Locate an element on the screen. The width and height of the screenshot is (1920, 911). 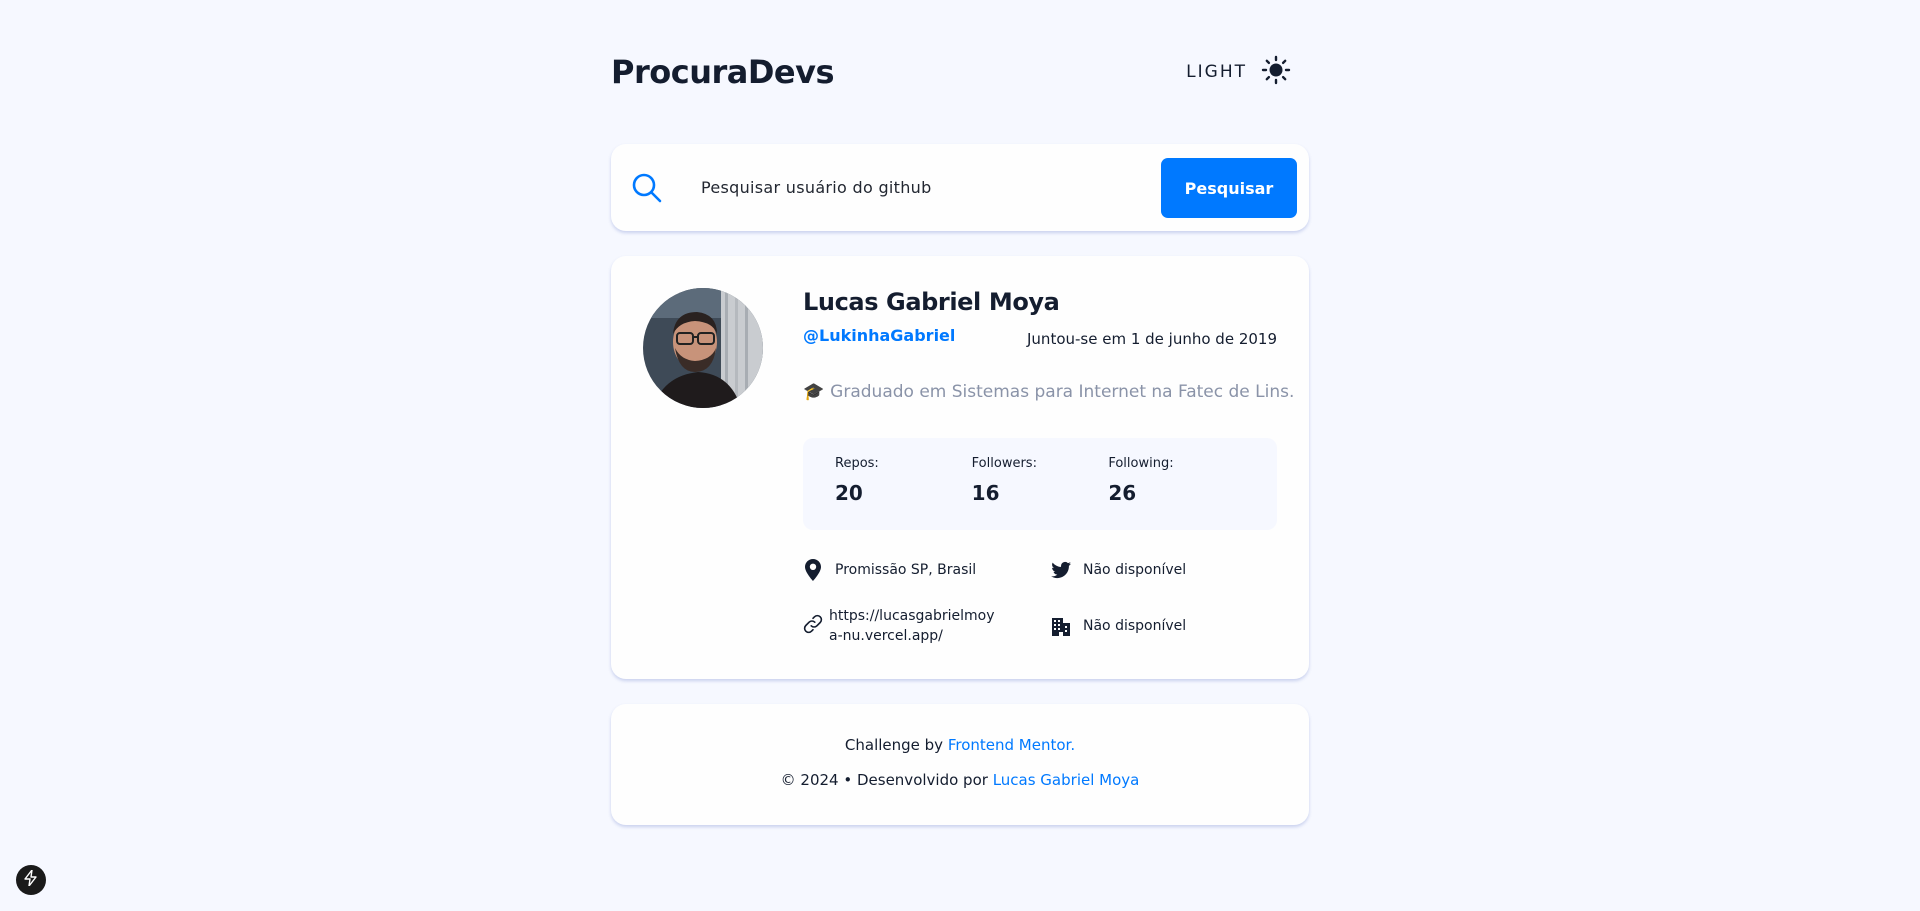
stat-followers: Followers: 16 is located at coordinates (1040, 493).